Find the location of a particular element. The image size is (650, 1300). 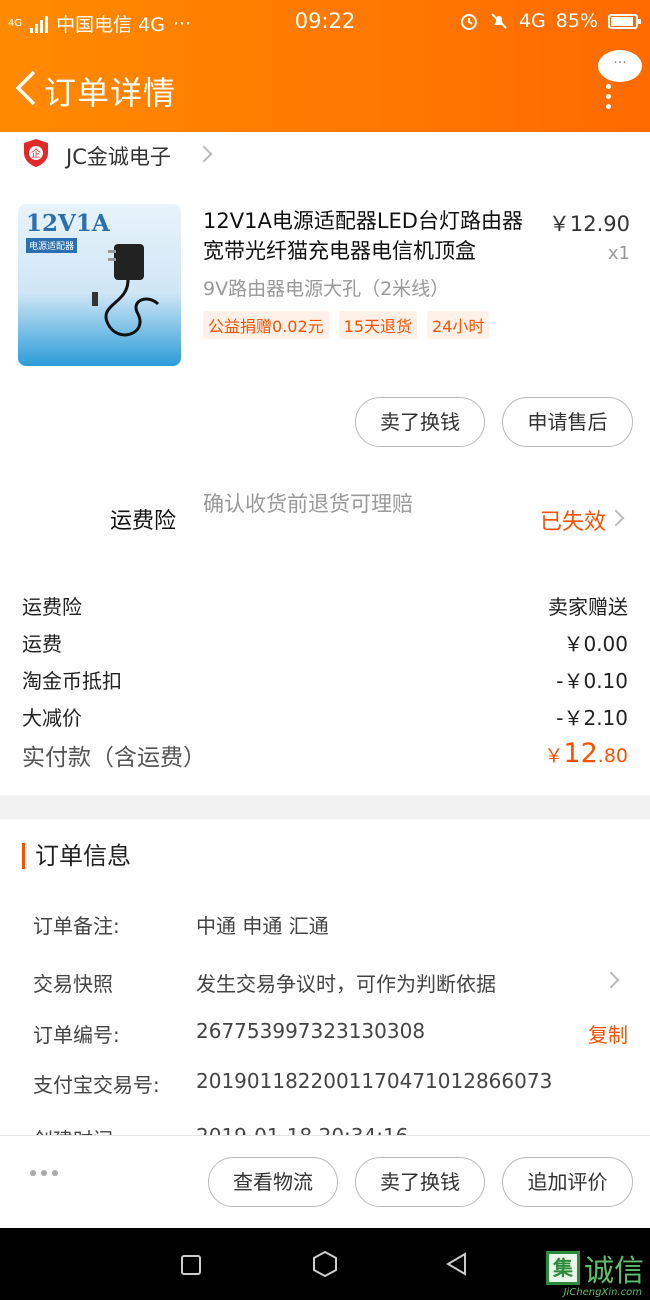

header: 4G 中国电信 4G ··· 09:22 4G 85% 订单详情 ··· is located at coordinates (325, 66).